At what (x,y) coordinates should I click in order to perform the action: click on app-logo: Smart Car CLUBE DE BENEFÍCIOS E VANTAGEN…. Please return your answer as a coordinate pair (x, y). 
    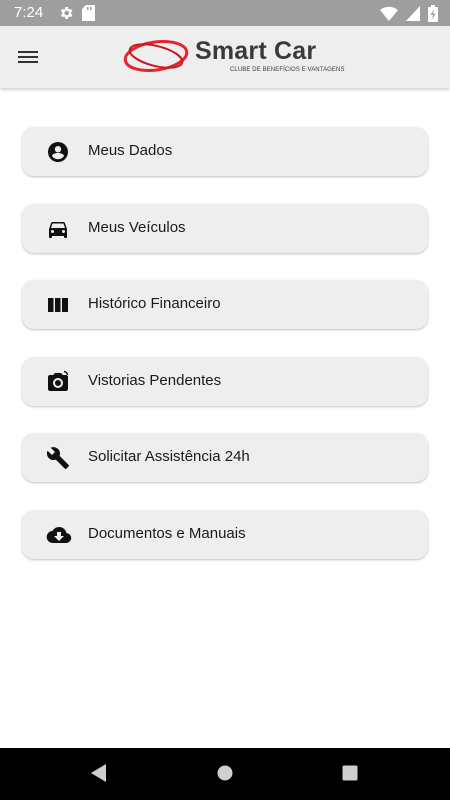
    Looking at the image, I should click on (233, 58).